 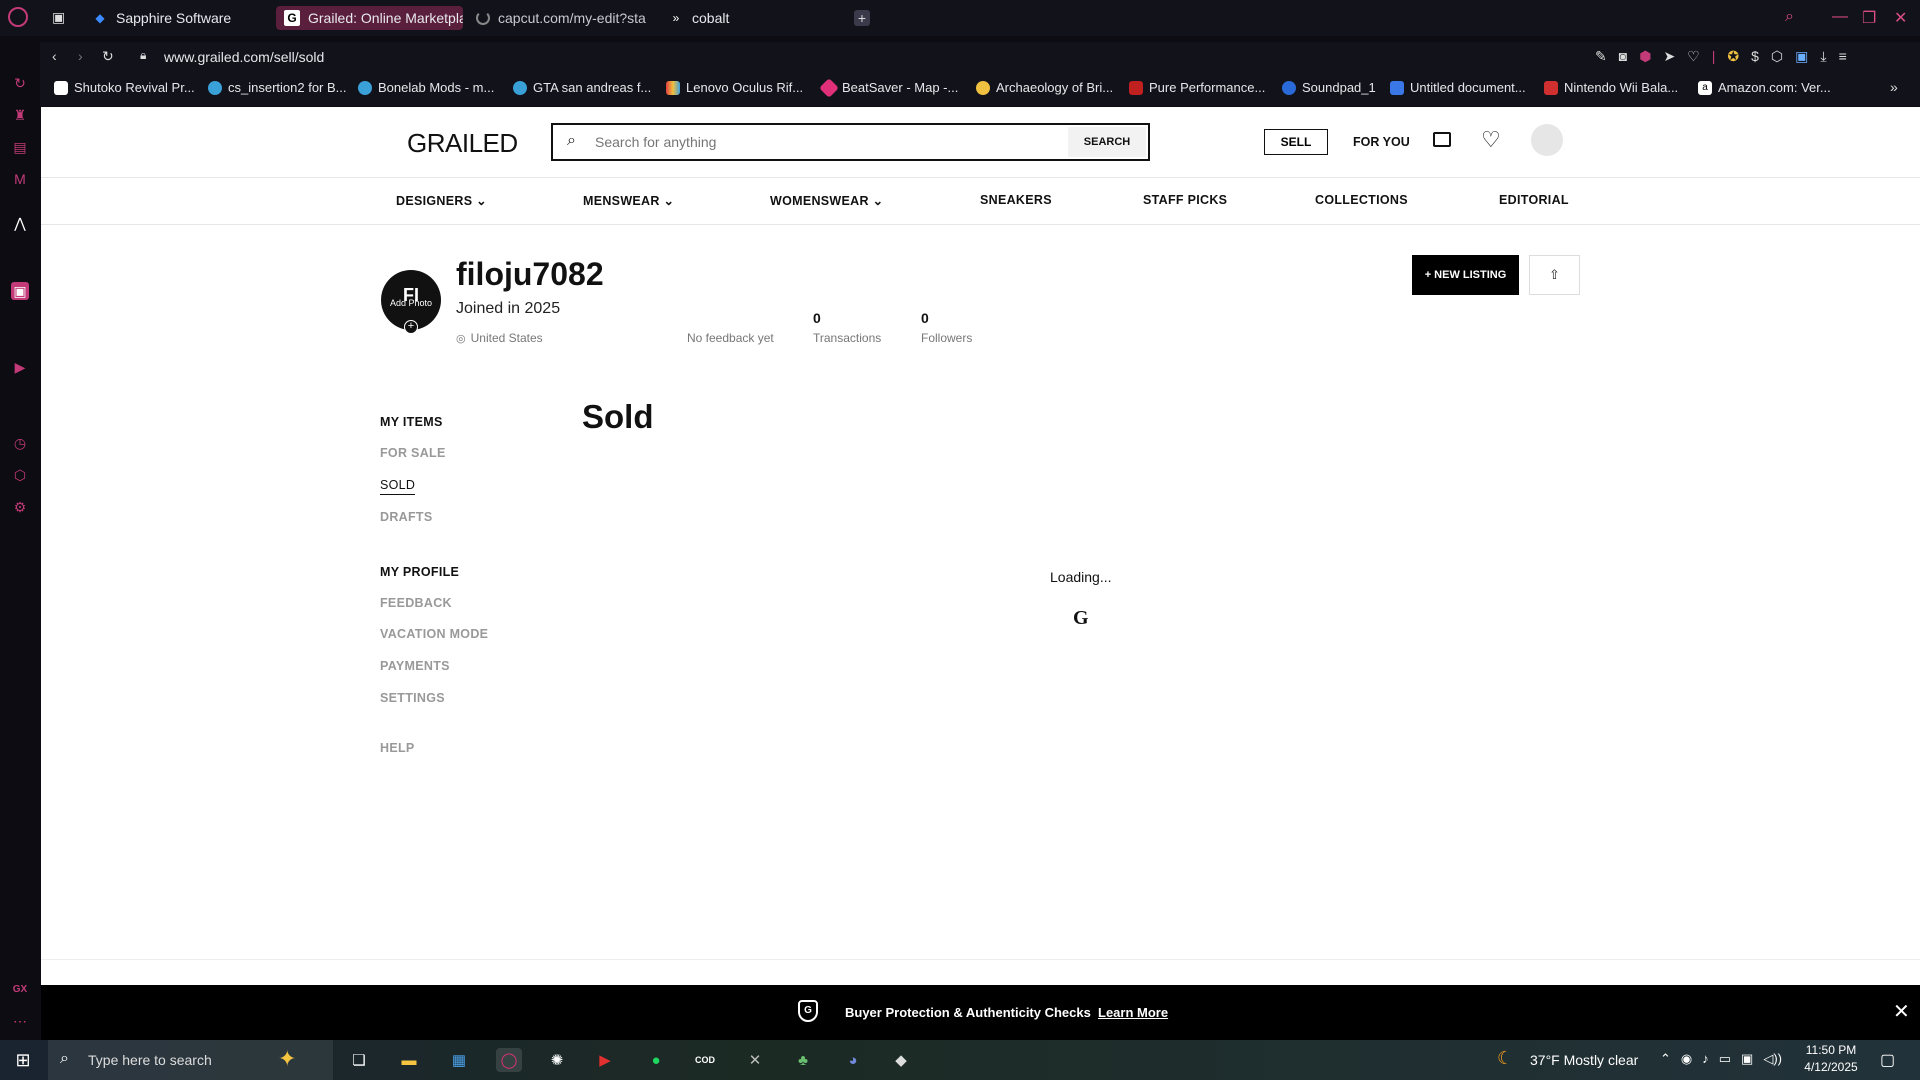 I want to click on bookmarks-overflow-icon: », so click(x=1894, y=87).